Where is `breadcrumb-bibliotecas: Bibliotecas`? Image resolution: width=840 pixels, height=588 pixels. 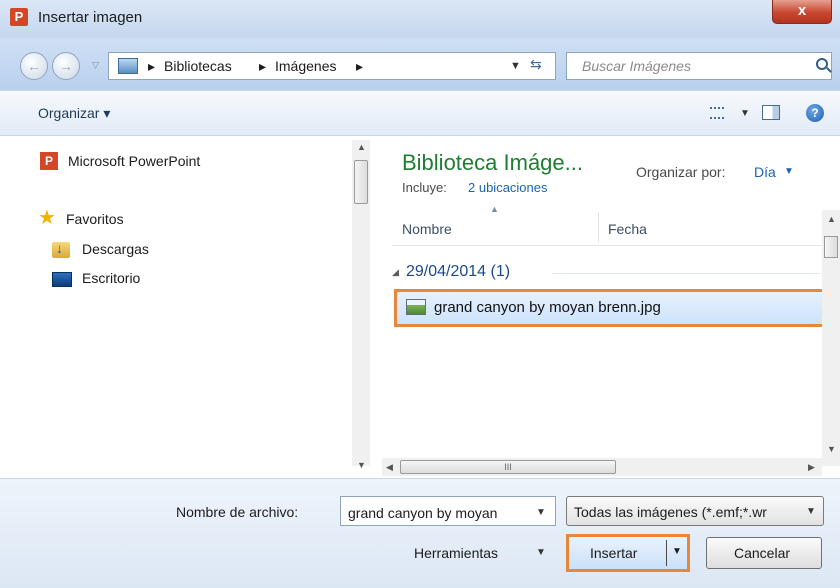 breadcrumb-bibliotecas: Bibliotecas is located at coordinates (198, 66).